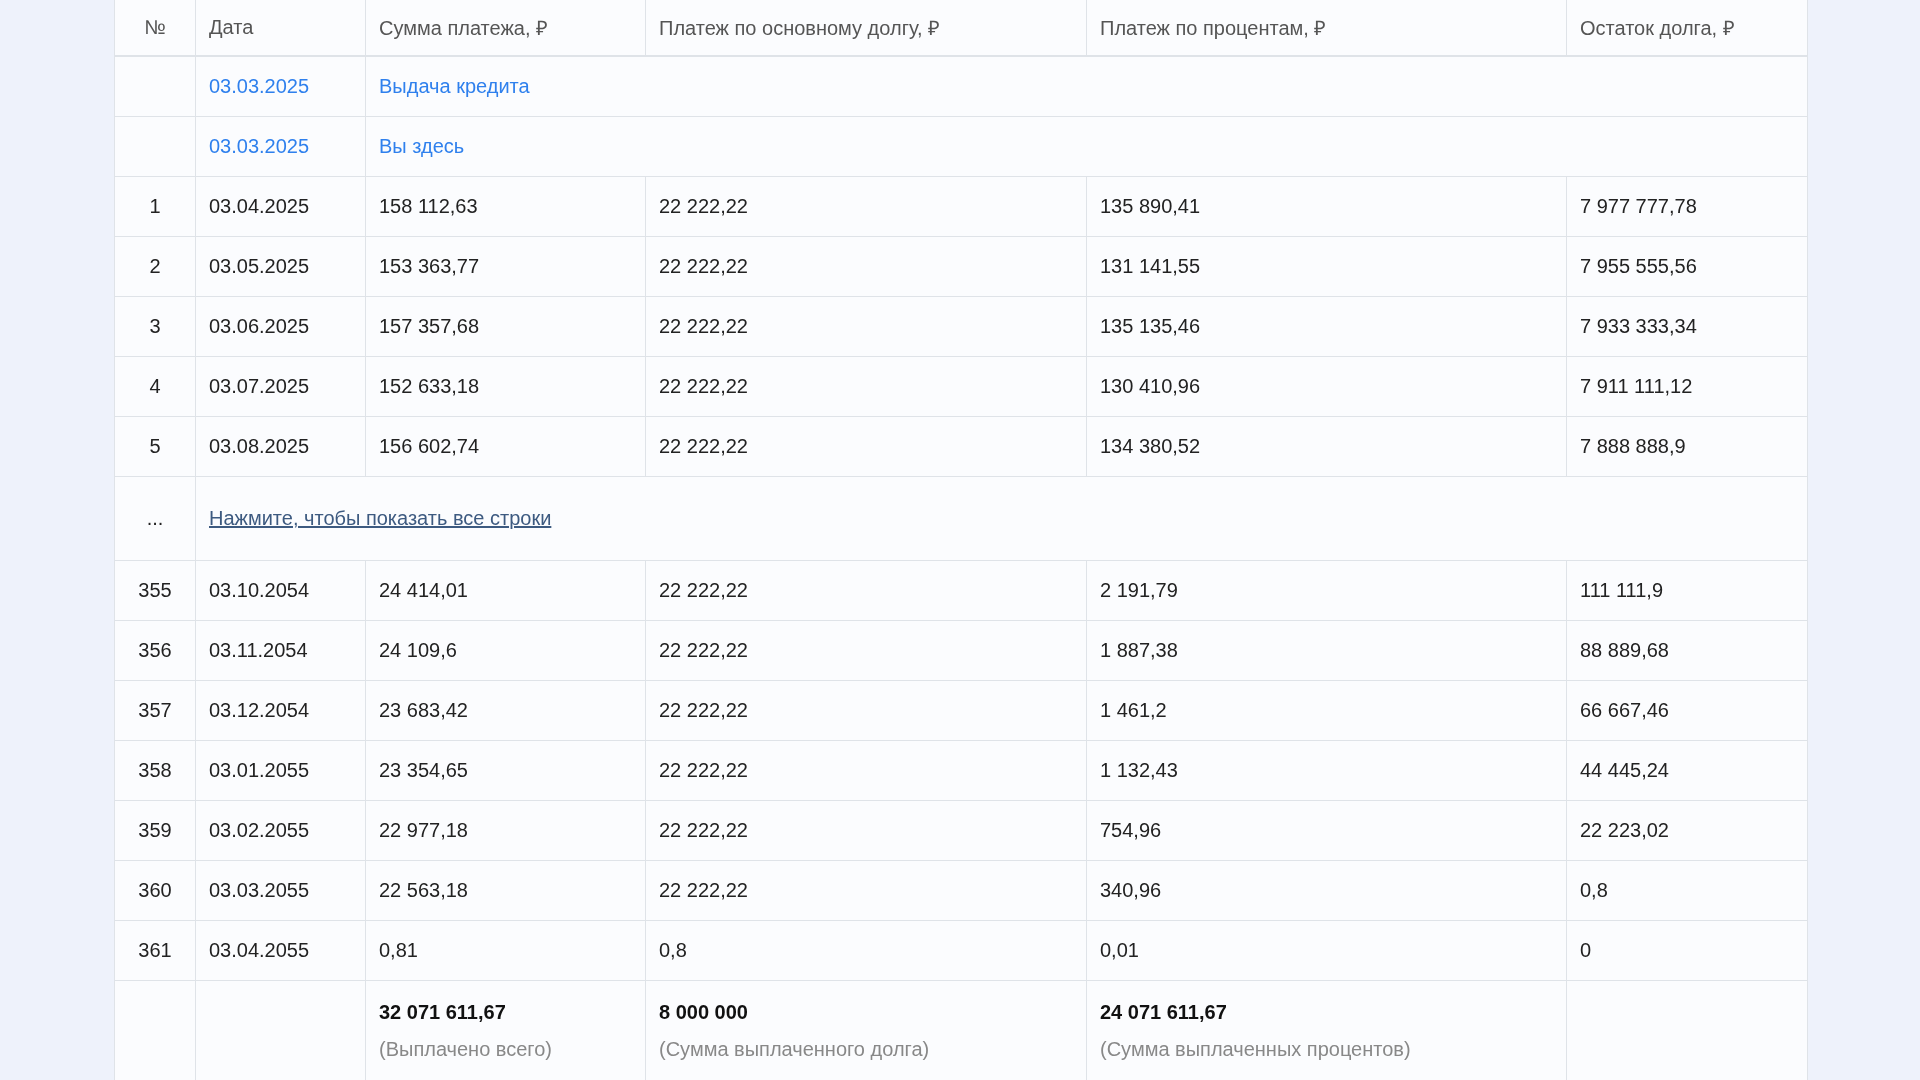 The width and height of the screenshot is (1920, 1080). I want to click on table-cell: 03.03.2055, so click(280, 890).